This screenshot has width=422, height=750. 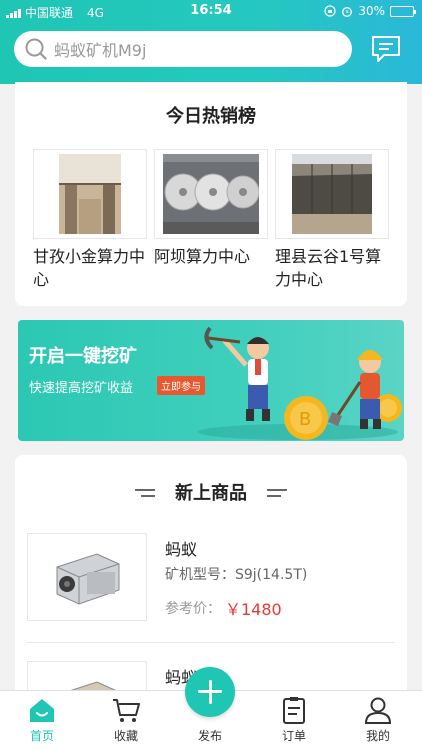 What do you see at coordinates (305, 419) in the screenshot?
I see `svg-text: B` at bounding box center [305, 419].